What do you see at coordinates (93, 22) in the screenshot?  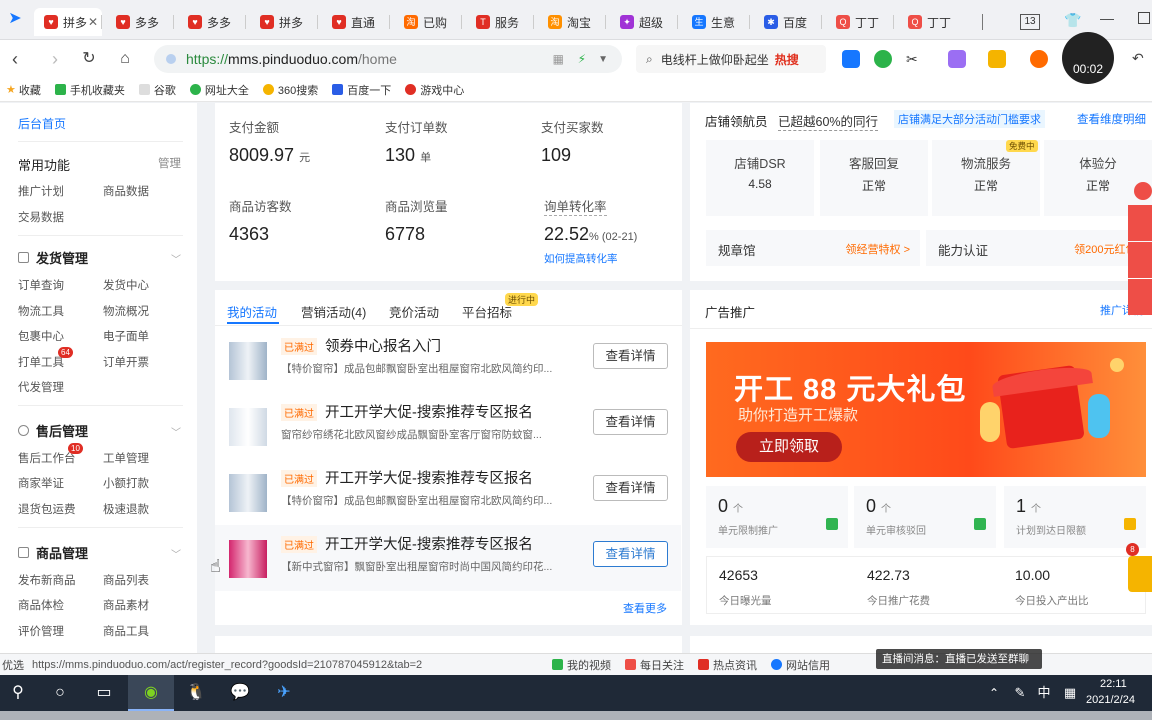 I see `close-icon: ✕` at bounding box center [93, 22].